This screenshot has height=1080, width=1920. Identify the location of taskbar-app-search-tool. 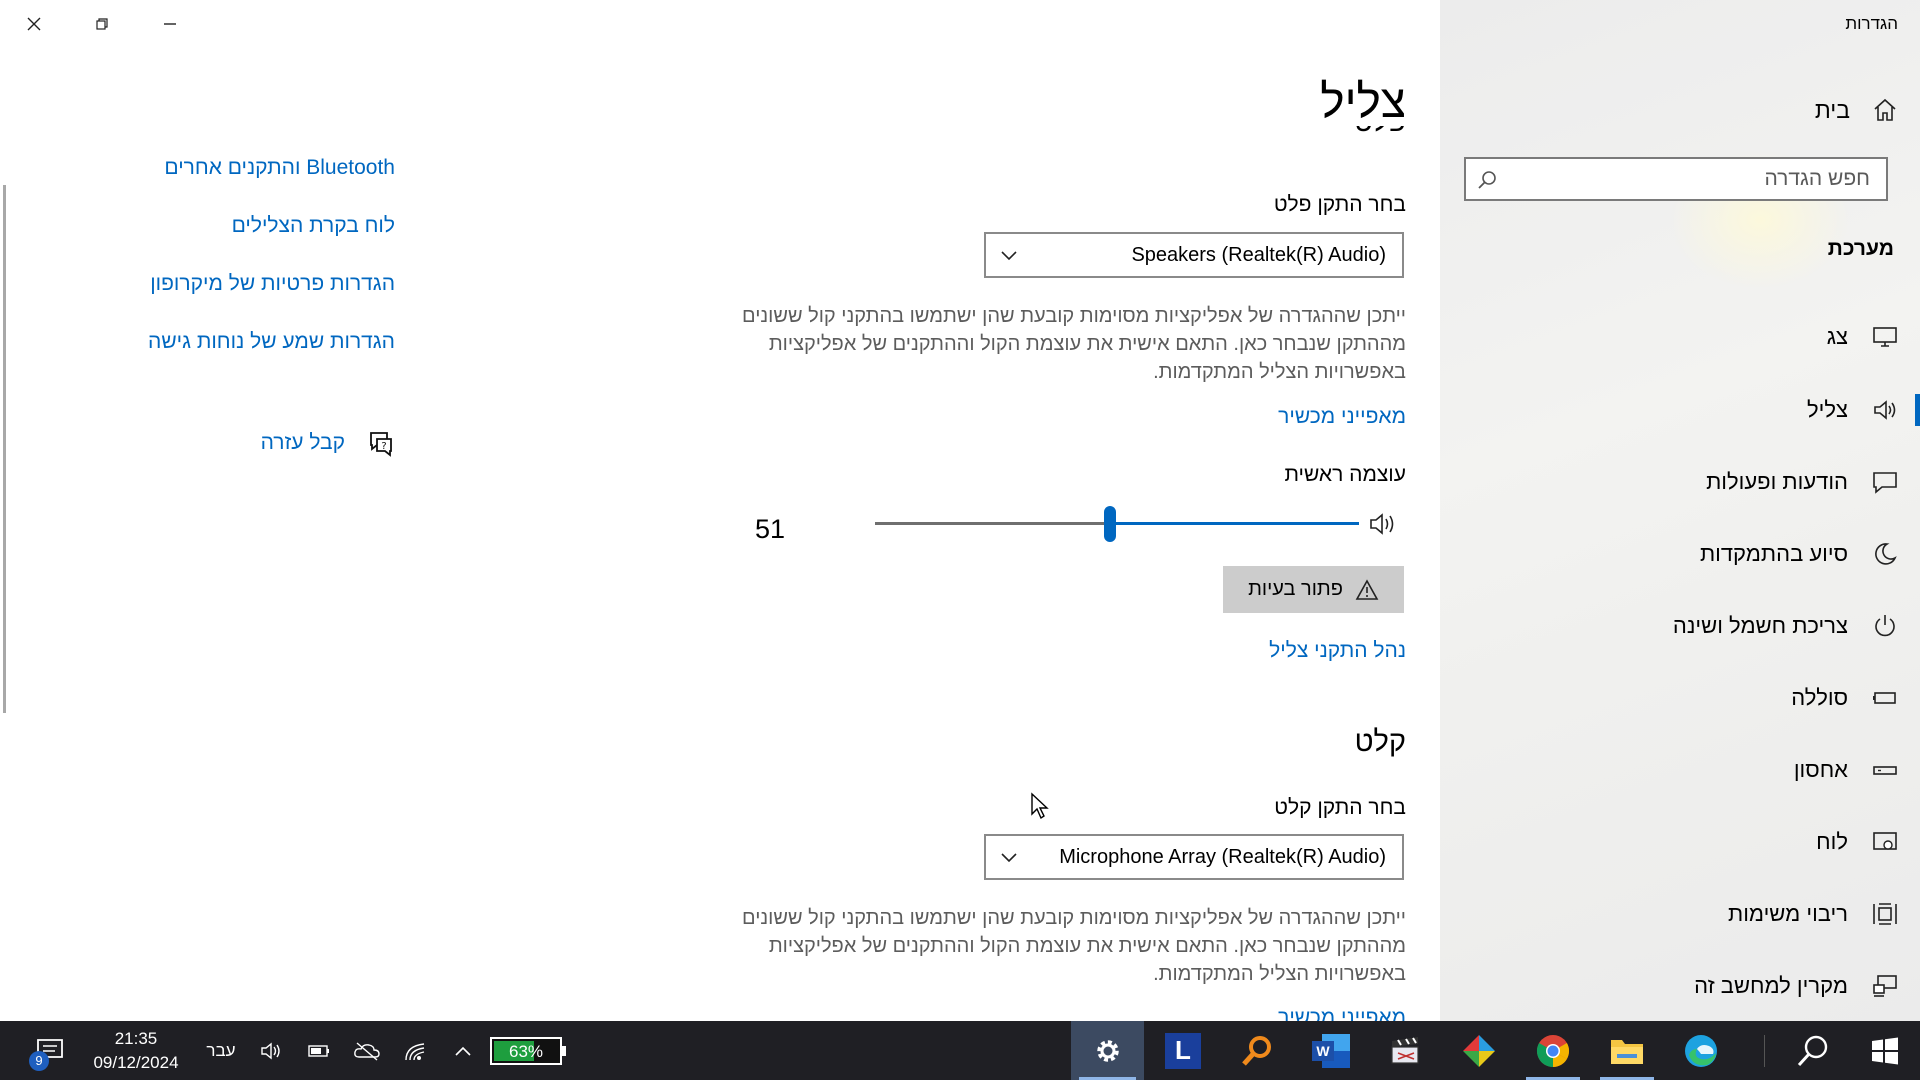
(1257, 1050).